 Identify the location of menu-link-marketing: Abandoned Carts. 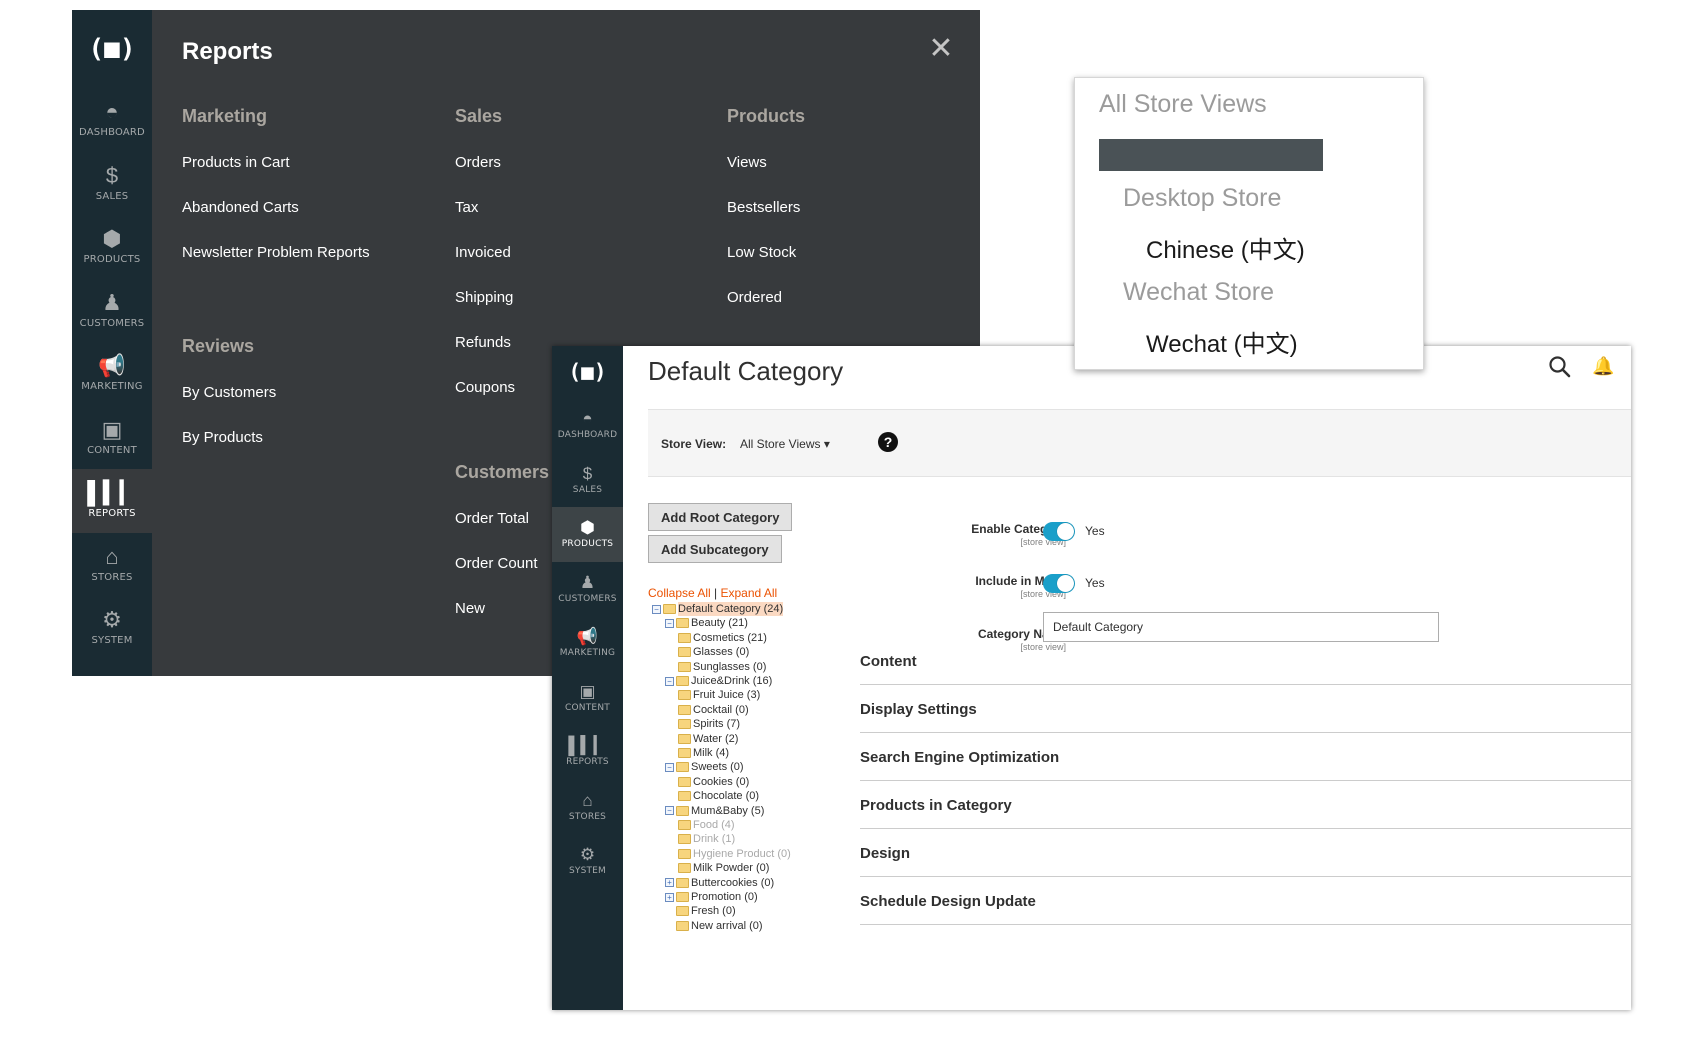
(276, 222).